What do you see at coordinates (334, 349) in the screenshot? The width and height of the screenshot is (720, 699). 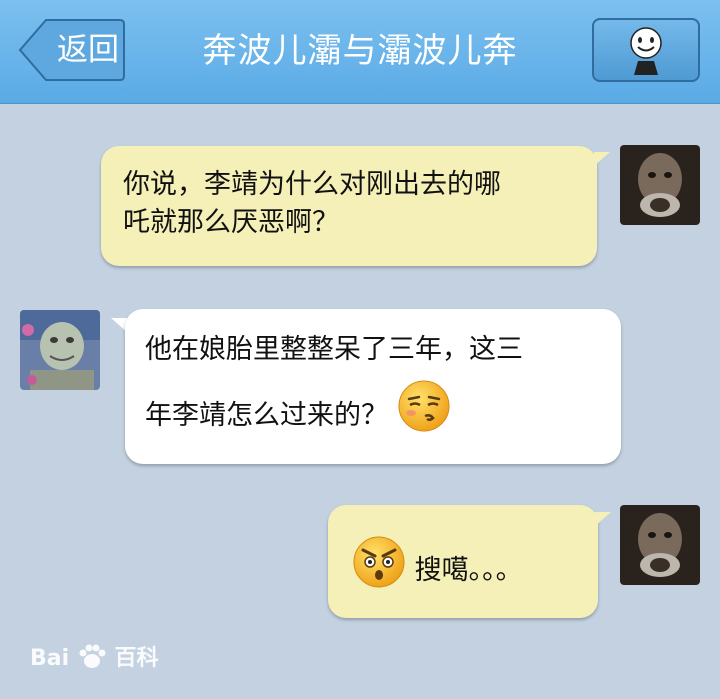 I see `message-text-line: 他在娘胎里整整呆了三年，这三` at bounding box center [334, 349].